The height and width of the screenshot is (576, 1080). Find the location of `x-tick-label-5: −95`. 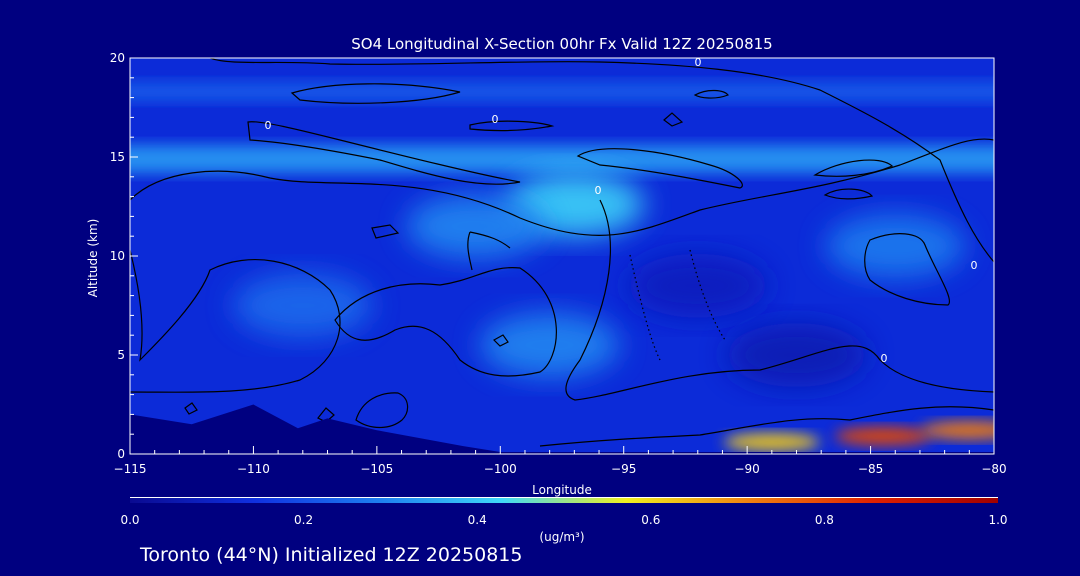

x-tick-label-5: −95 is located at coordinates (623, 469).